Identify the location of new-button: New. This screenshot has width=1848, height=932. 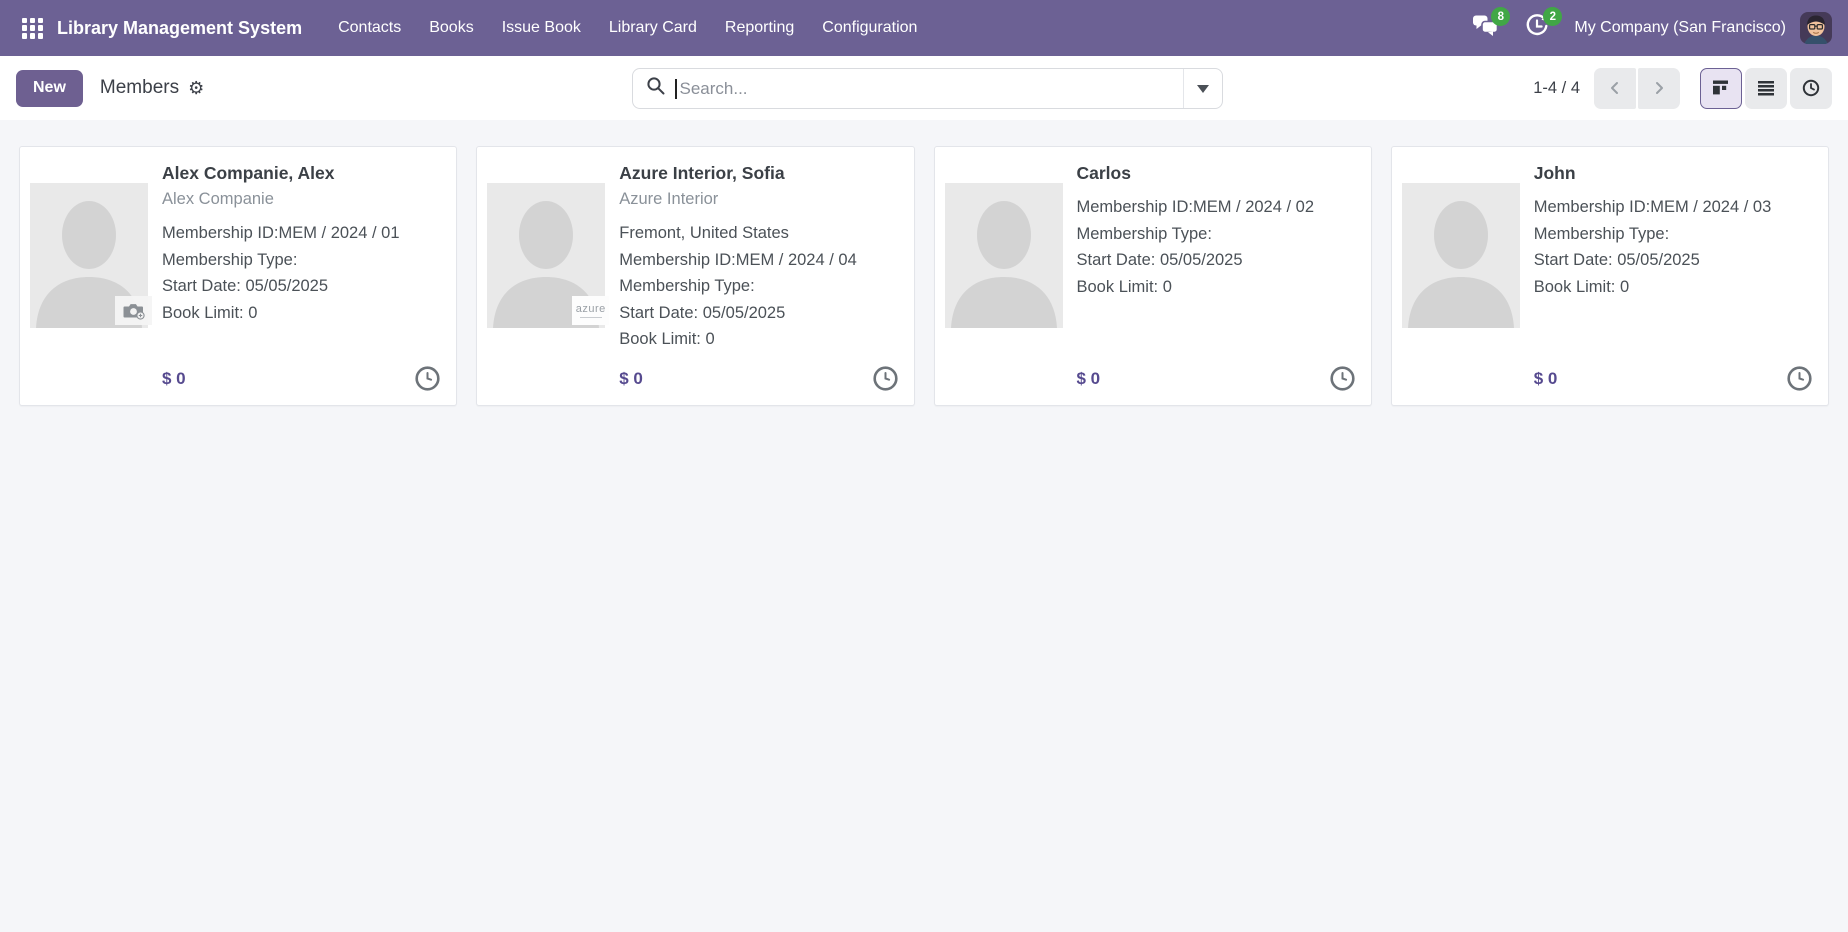
(49, 88).